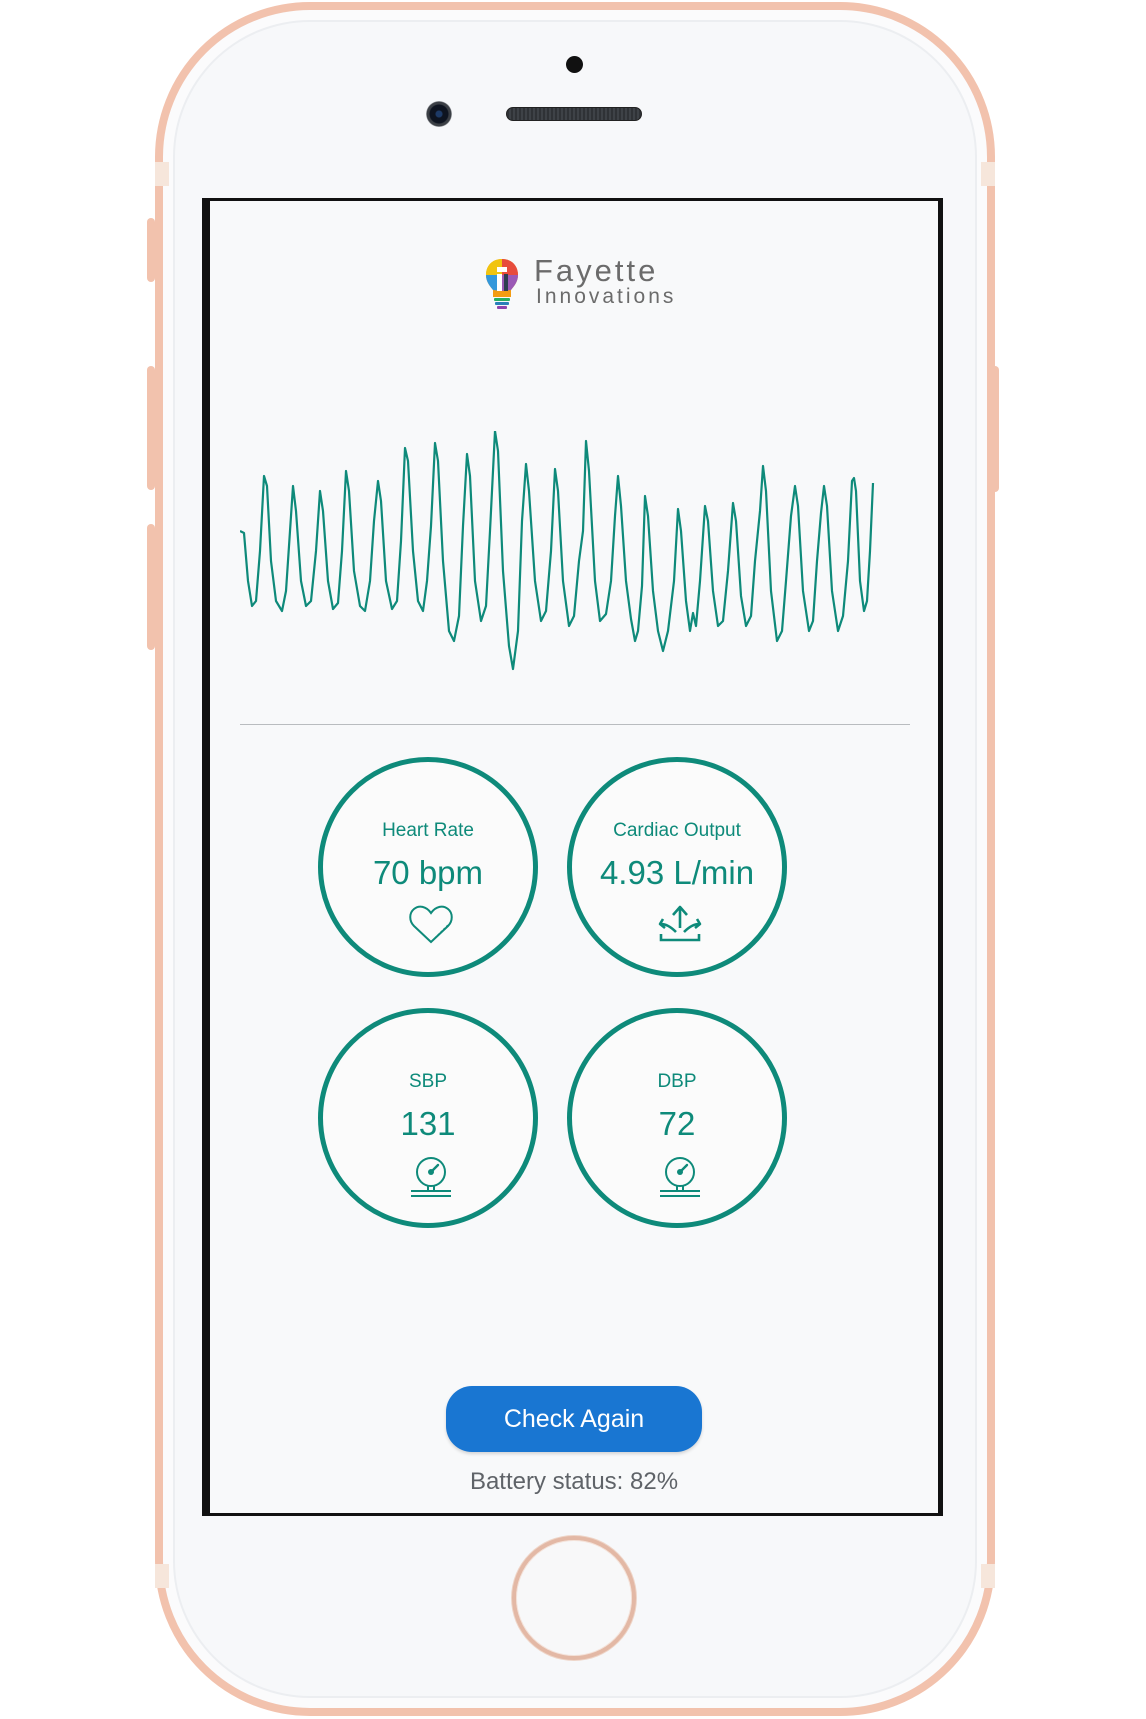  What do you see at coordinates (574, 1419) in the screenshot?
I see `check-again-button: Check Again` at bounding box center [574, 1419].